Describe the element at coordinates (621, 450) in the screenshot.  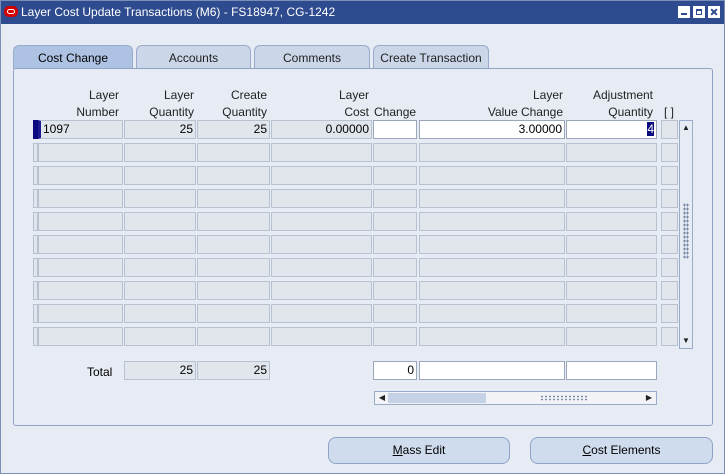
I see `cost-elements-button: Cost Elements` at that location.